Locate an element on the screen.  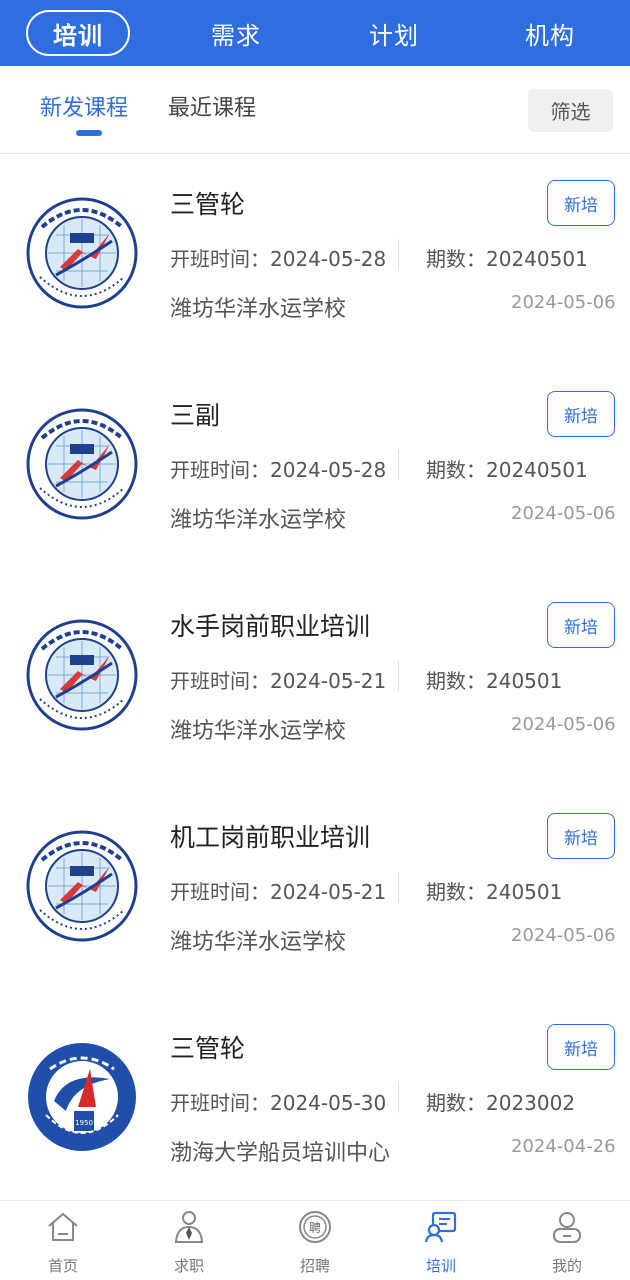
course-title: 三副 is located at coordinates (195, 415).